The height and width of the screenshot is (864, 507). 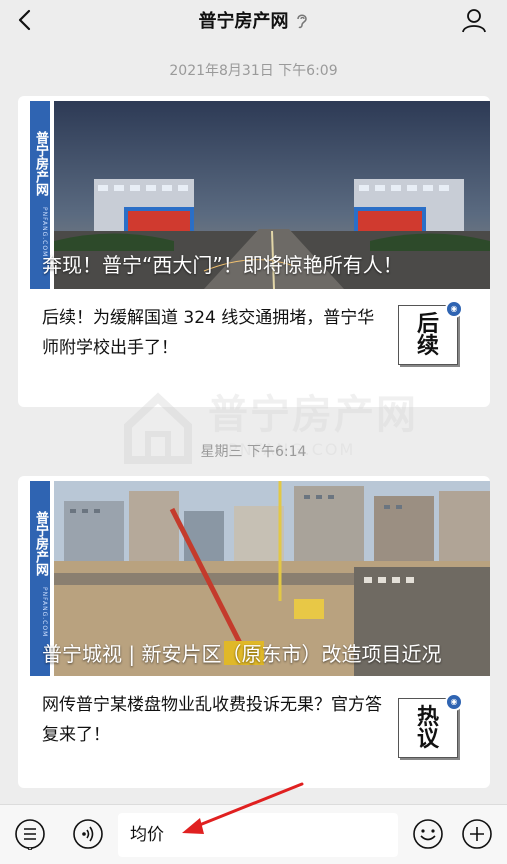 I want to click on annotation-arrow-icon, so click(x=243, y=808).